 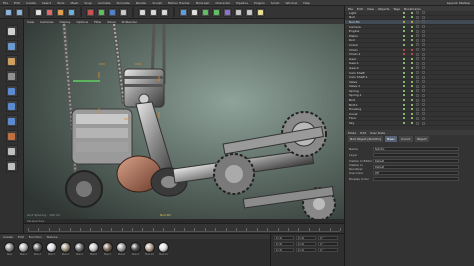 I want to click on viewport-menu-options: Options, so click(x=83, y=22).